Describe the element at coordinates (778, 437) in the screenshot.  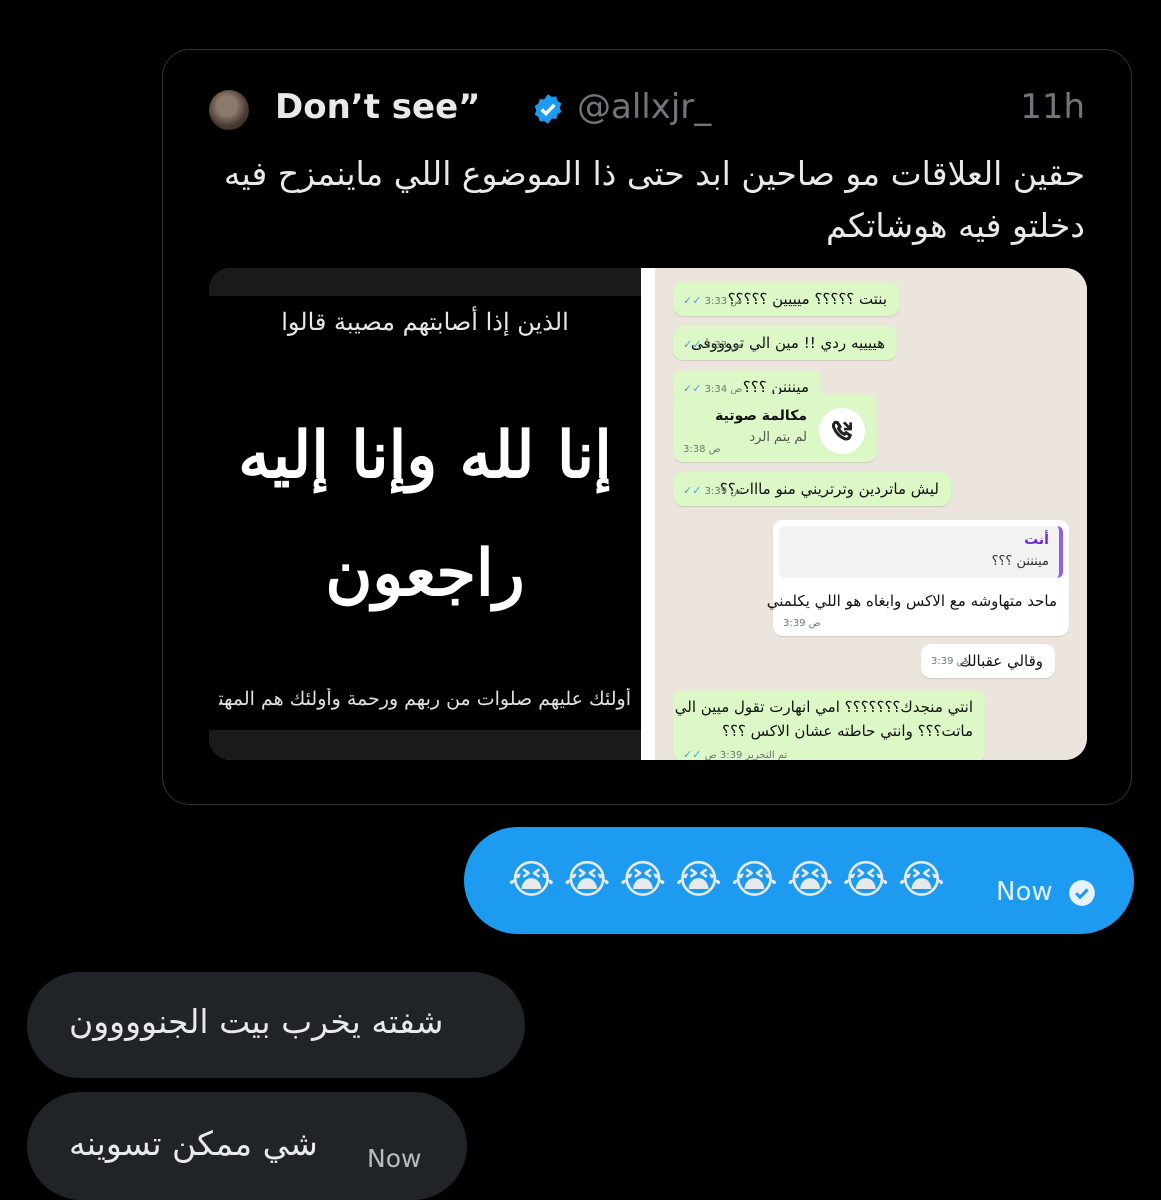
I see `call-status: لم يتم الرد` at that location.